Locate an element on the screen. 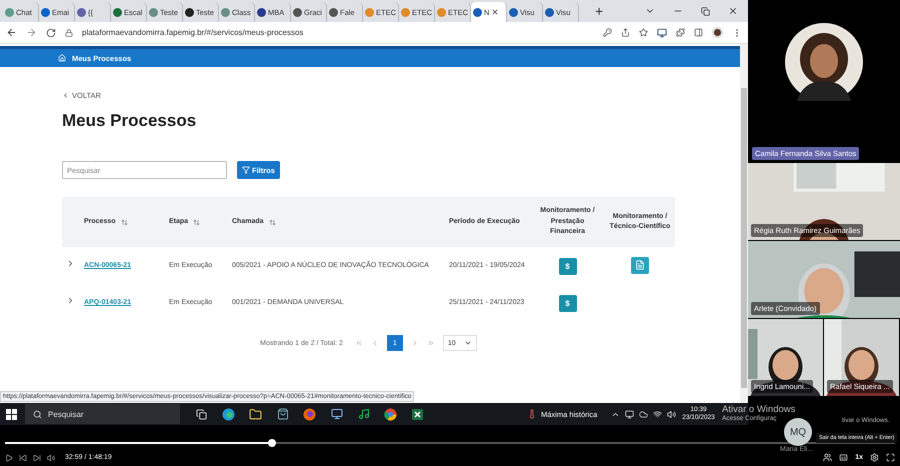 This screenshot has width=900, height=466. windows-icon is located at coordinates (11, 414).